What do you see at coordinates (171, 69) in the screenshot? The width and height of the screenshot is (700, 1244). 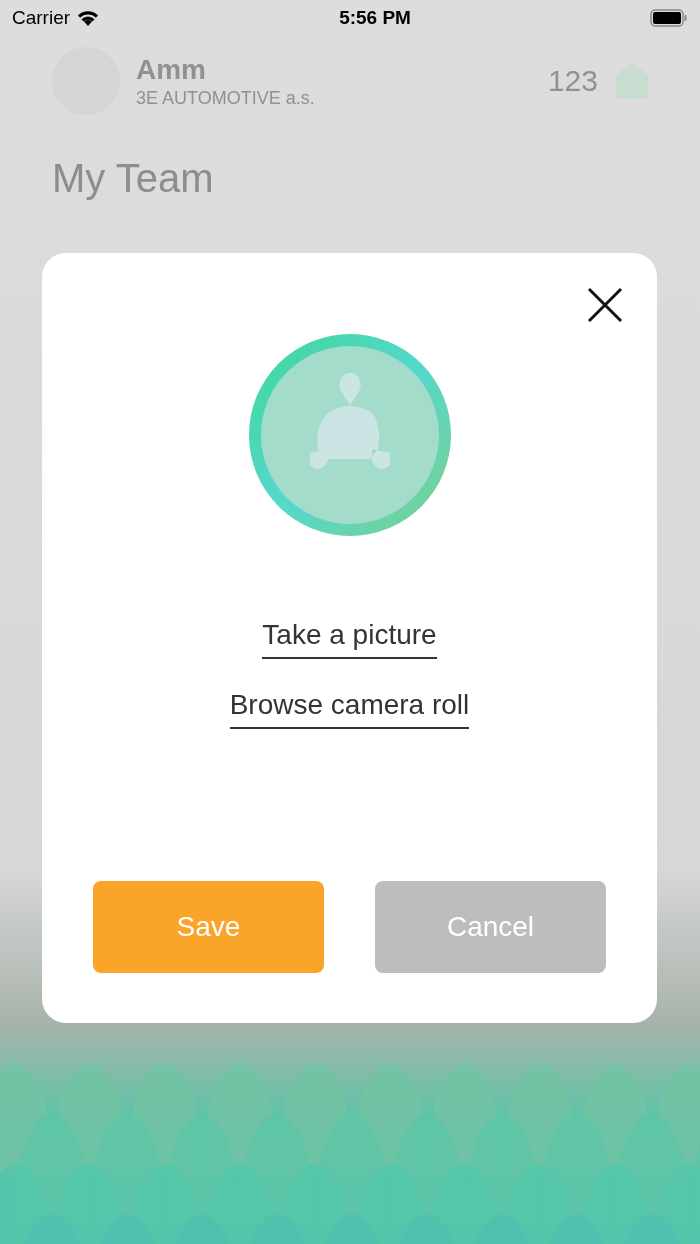 I see `user-name: Amm` at bounding box center [171, 69].